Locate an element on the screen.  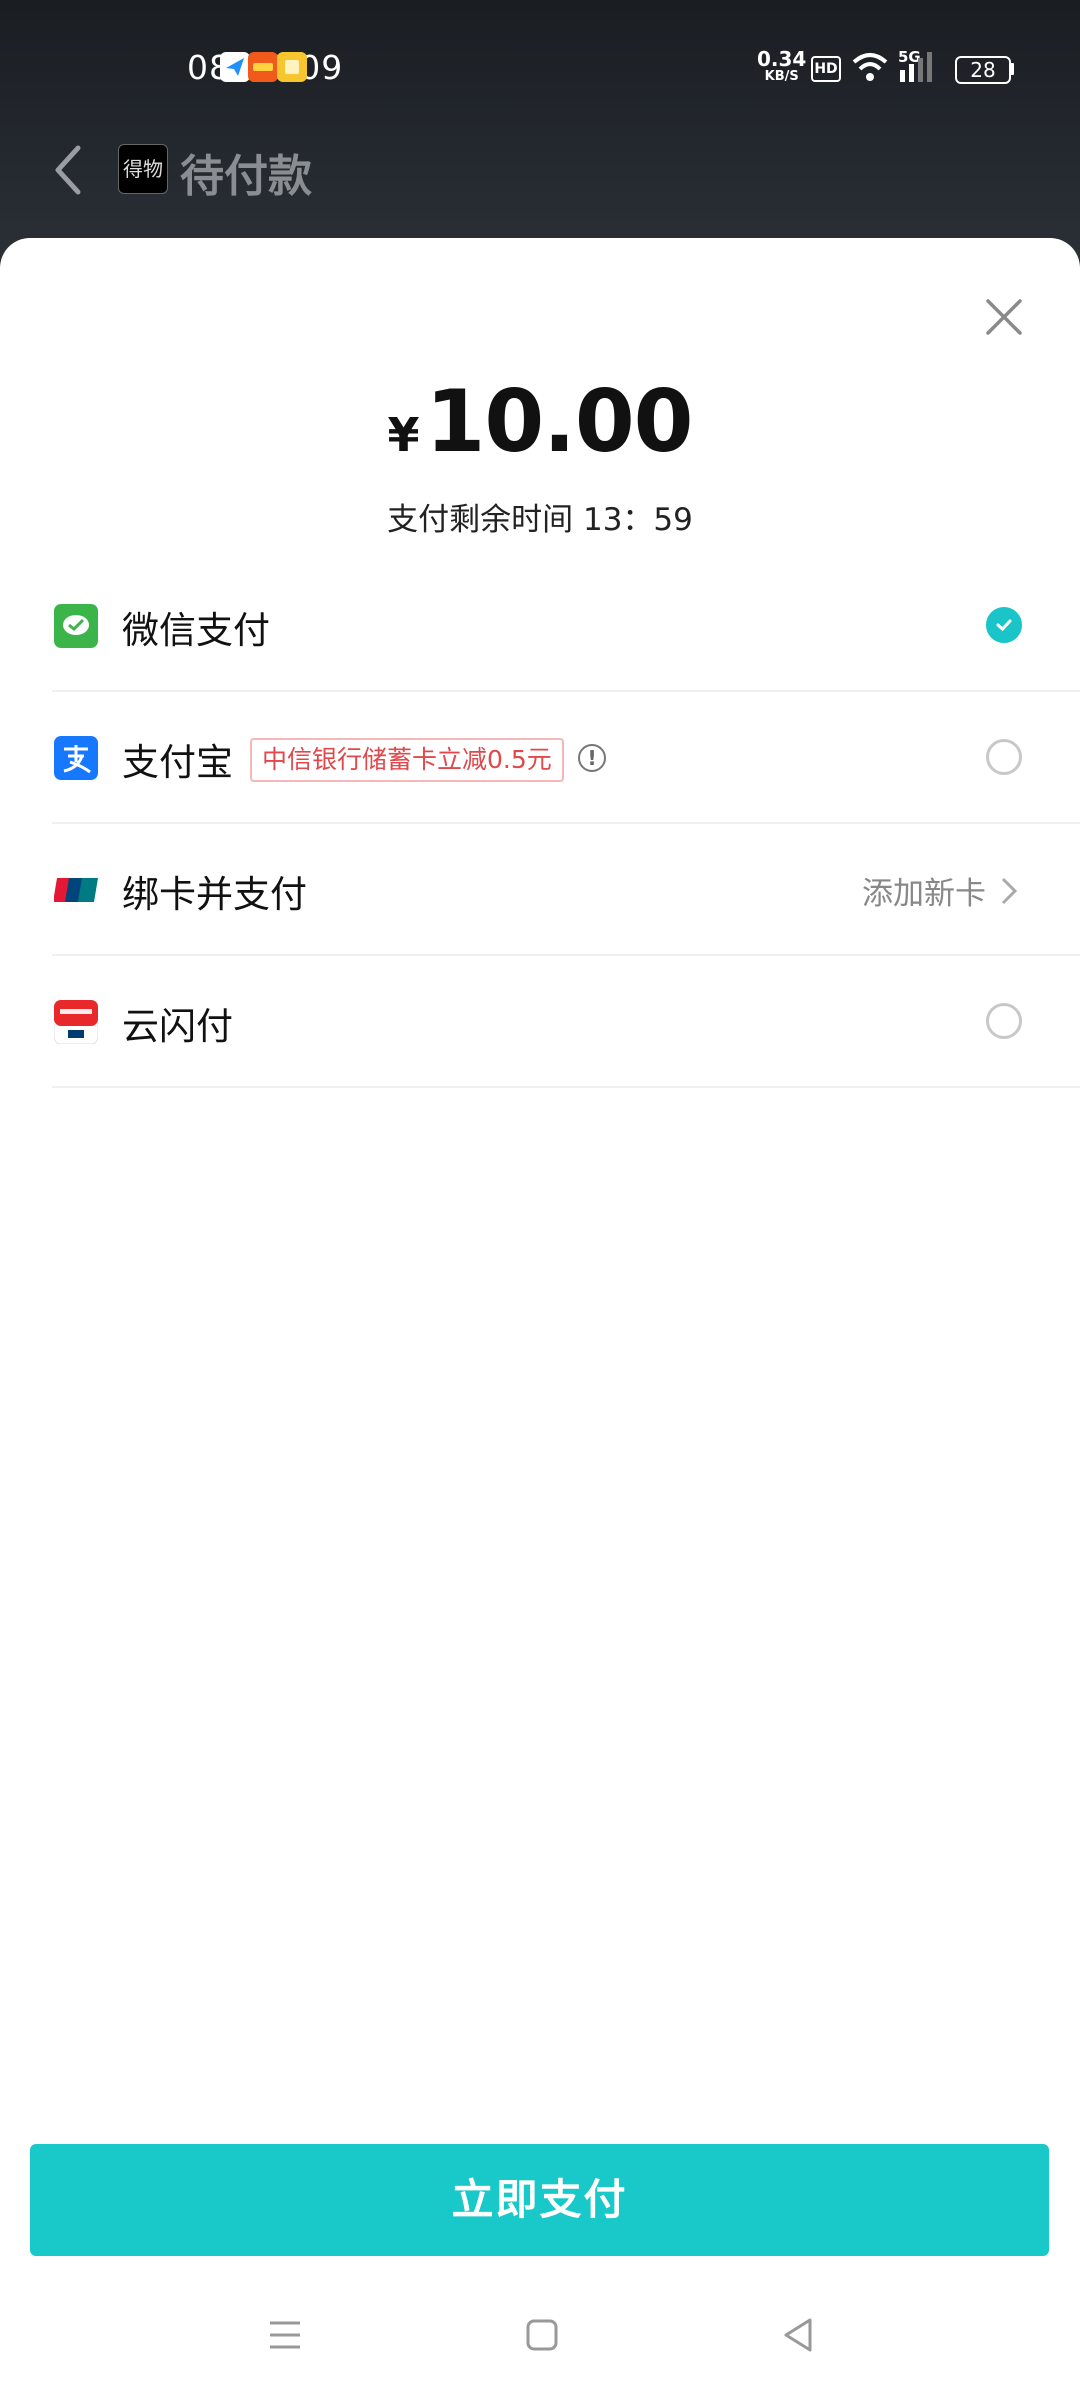
shopping-app-icon is located at coordinates (263, 67).